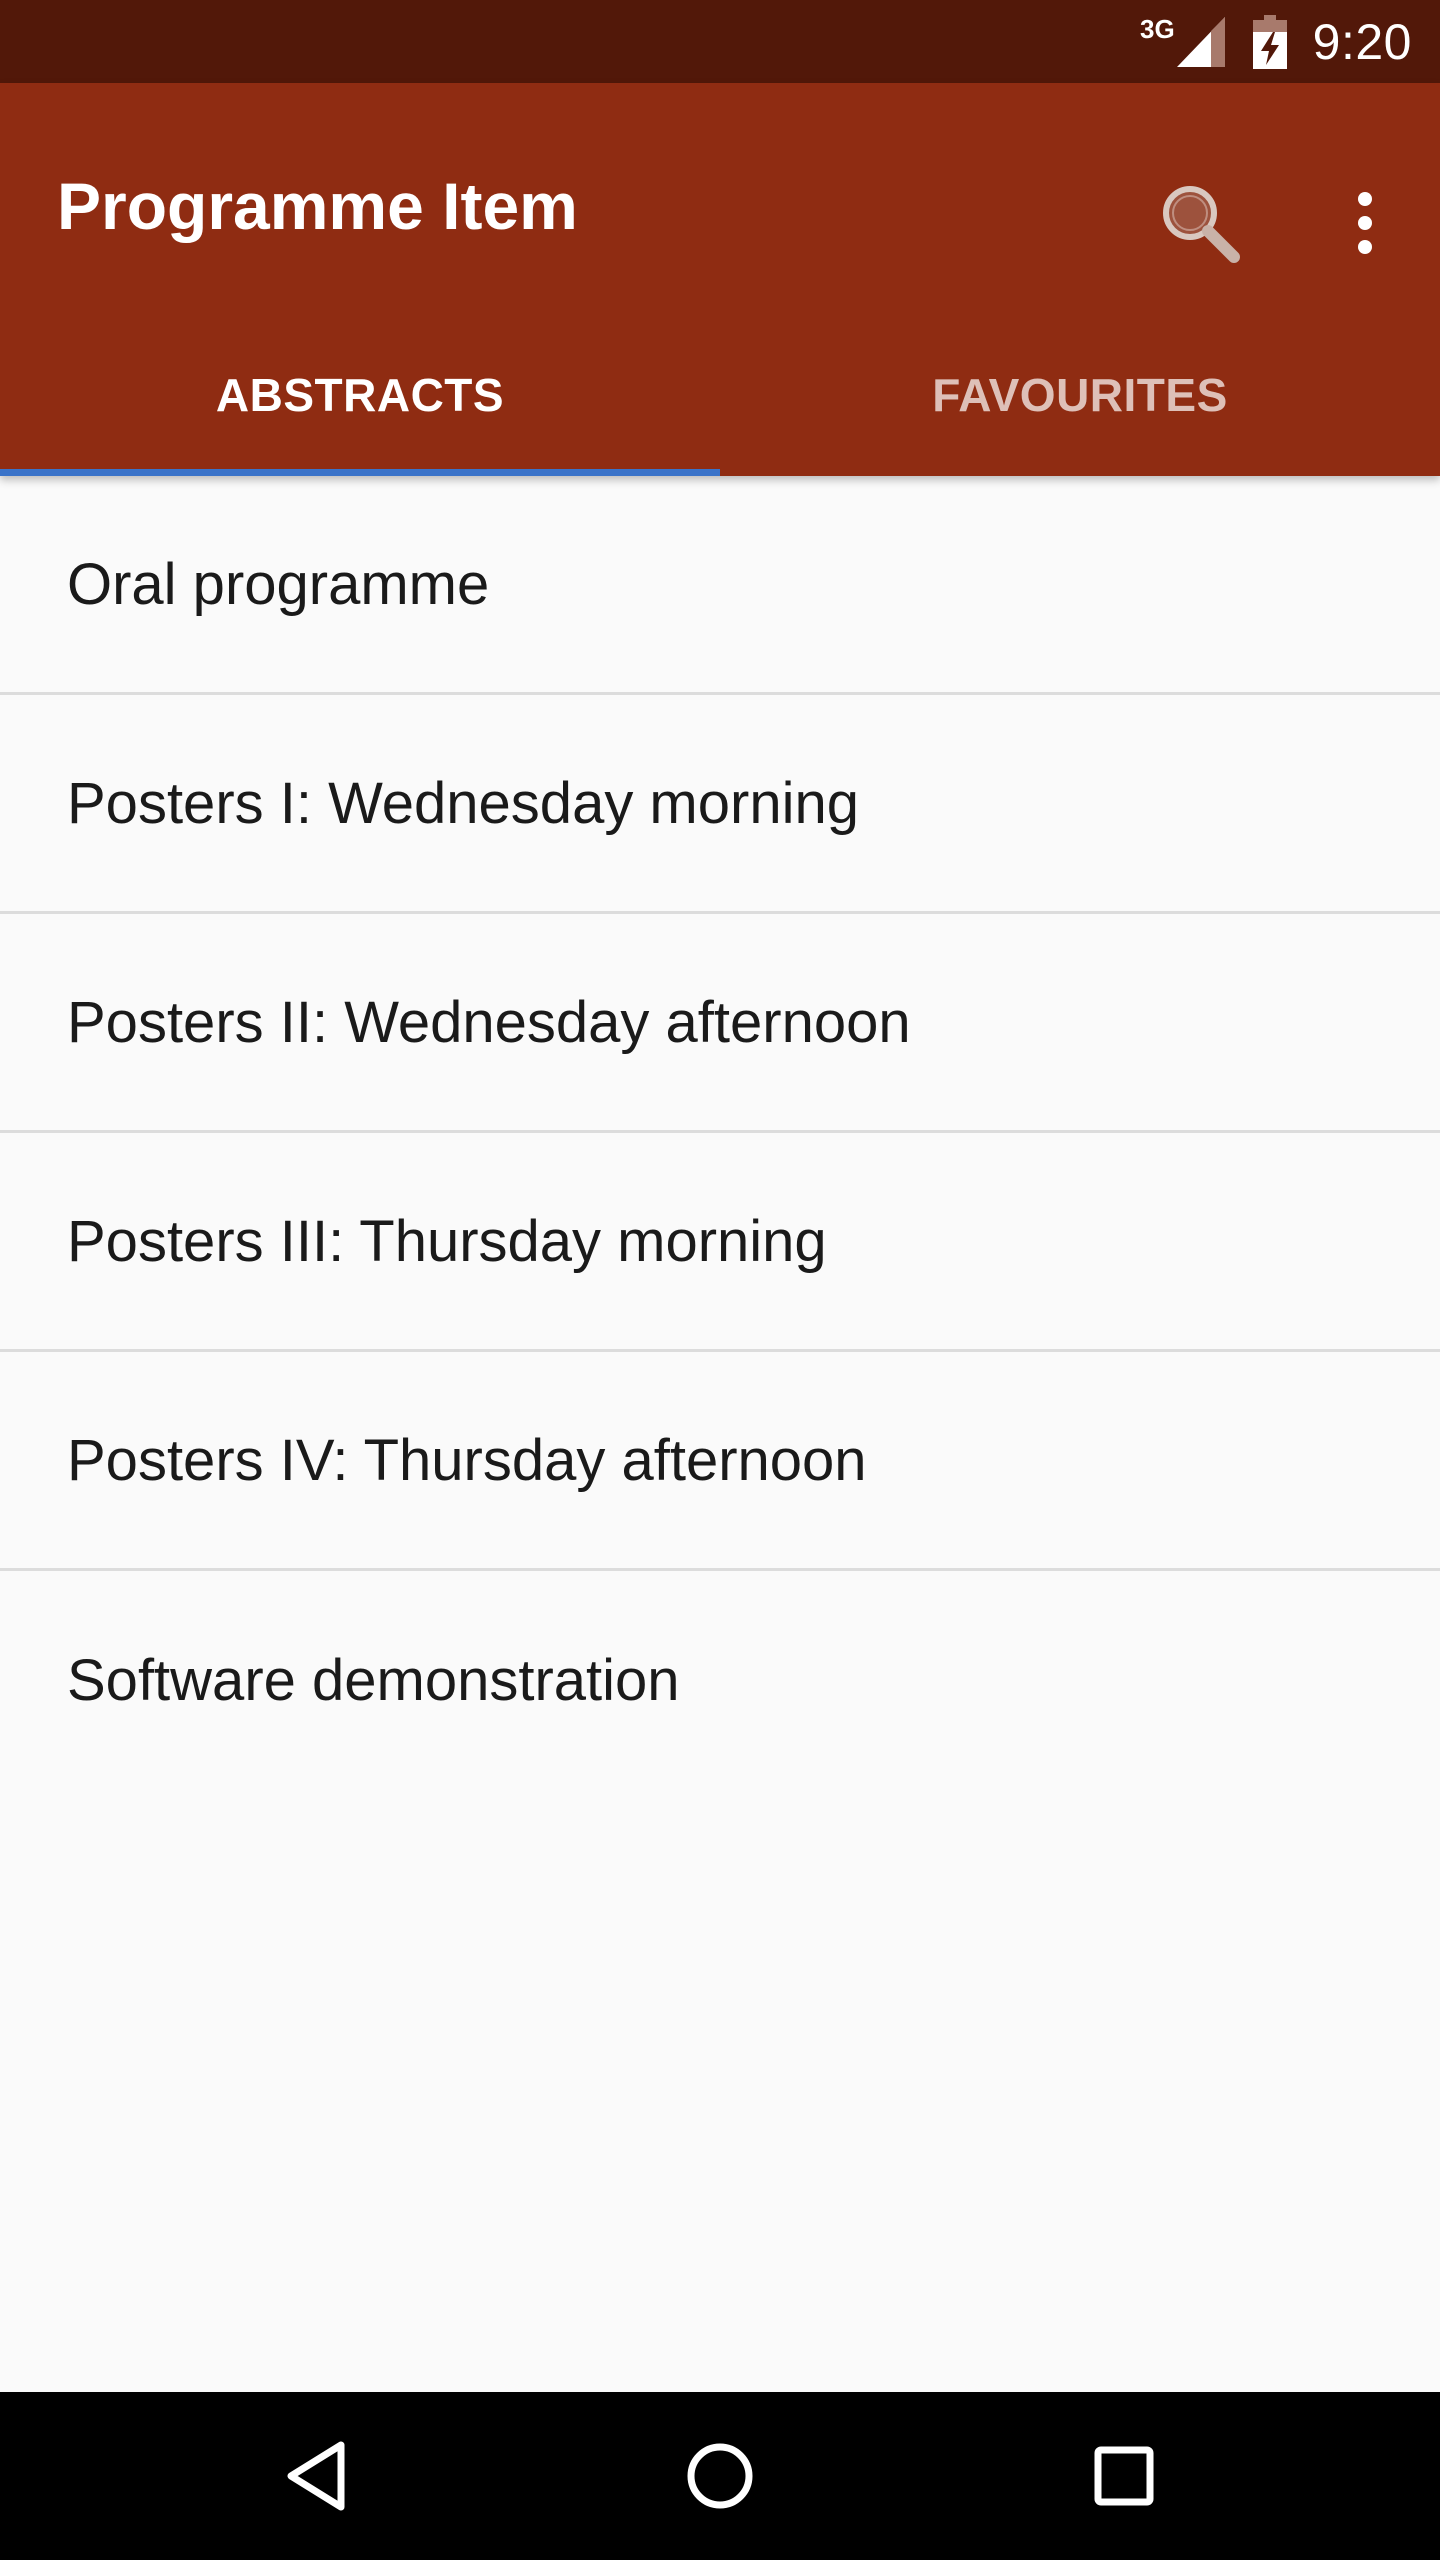 This screenshot has width=1440, height=2560. What do you see at coordinates (467, 1460) in the screenshot?
I see `list-item-label: Posters IV: Thursday afternoon` at bounding box center [467, 1460].